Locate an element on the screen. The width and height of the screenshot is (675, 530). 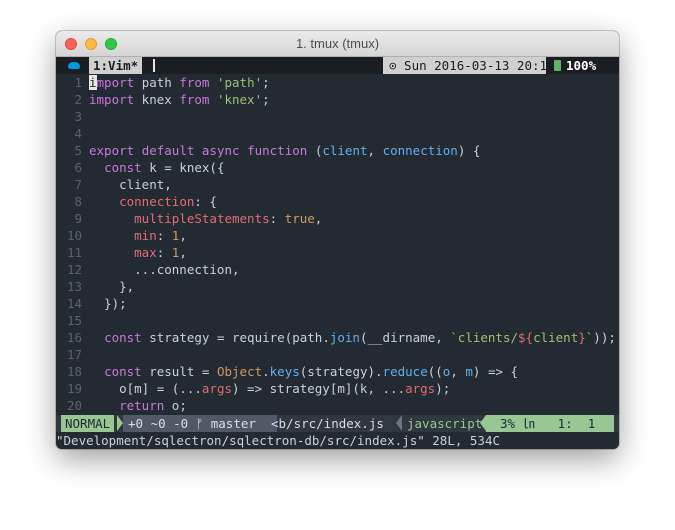
code-line: 1 import path from 'path'; is located at coordinates (337, 82).